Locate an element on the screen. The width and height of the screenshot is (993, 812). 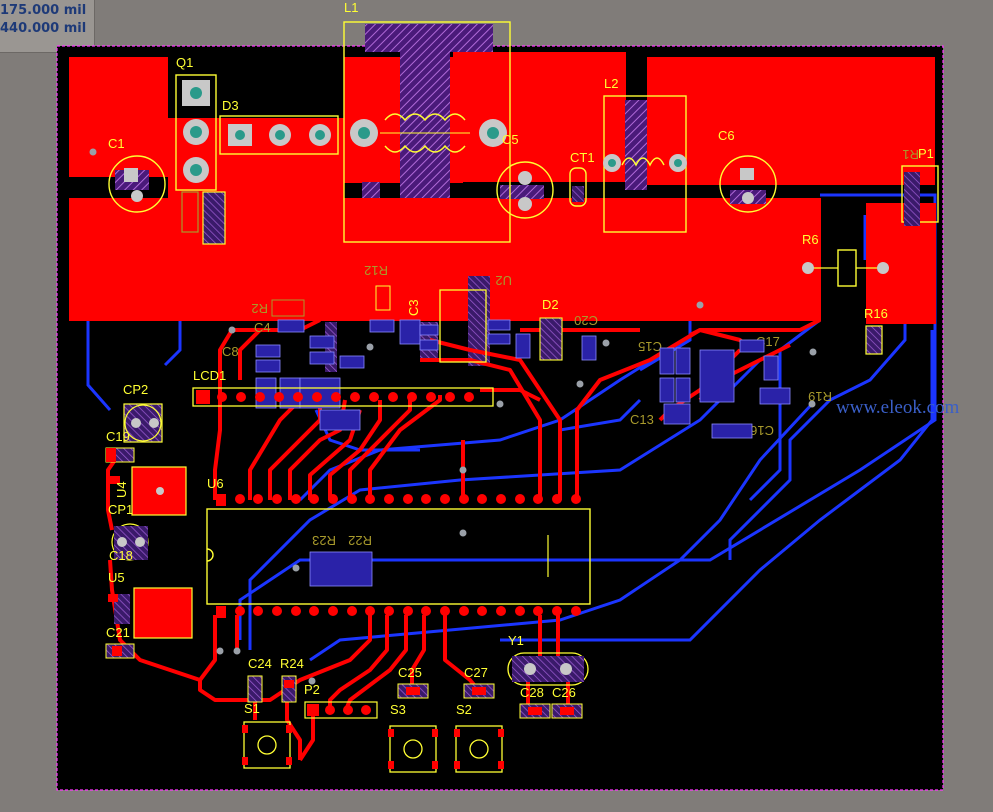
diode-footprint is located at coordinates (214, 218).